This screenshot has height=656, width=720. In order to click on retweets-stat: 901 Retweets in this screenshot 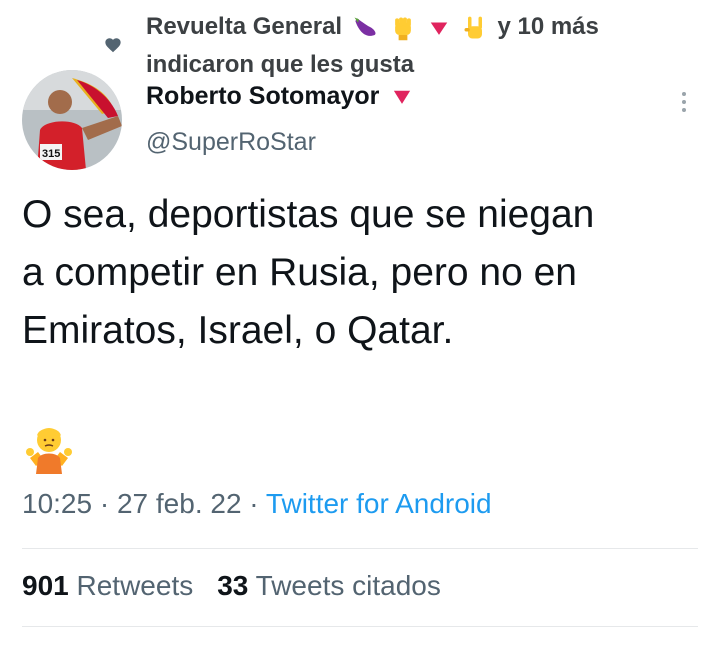, I will do `click(107, 585)`.